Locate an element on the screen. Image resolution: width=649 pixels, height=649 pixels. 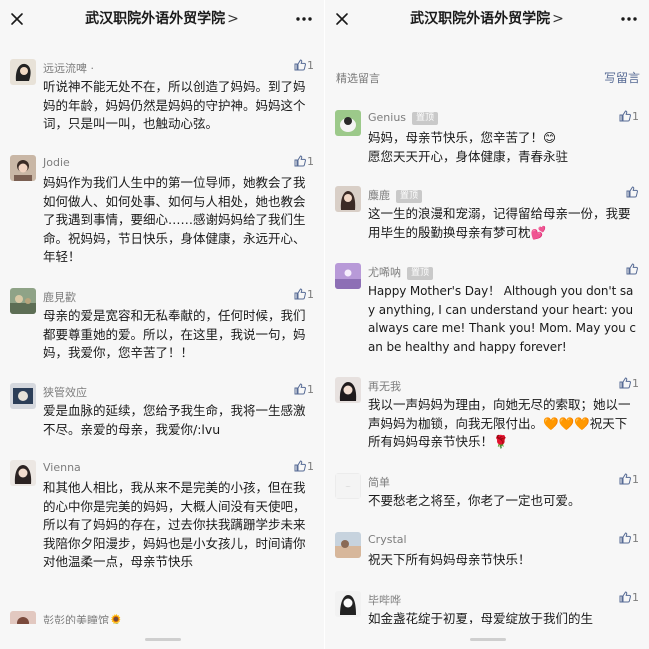
comment-text: 祝天下所有妈妈母亲节快乐！ is located at coordinates (449, 559).